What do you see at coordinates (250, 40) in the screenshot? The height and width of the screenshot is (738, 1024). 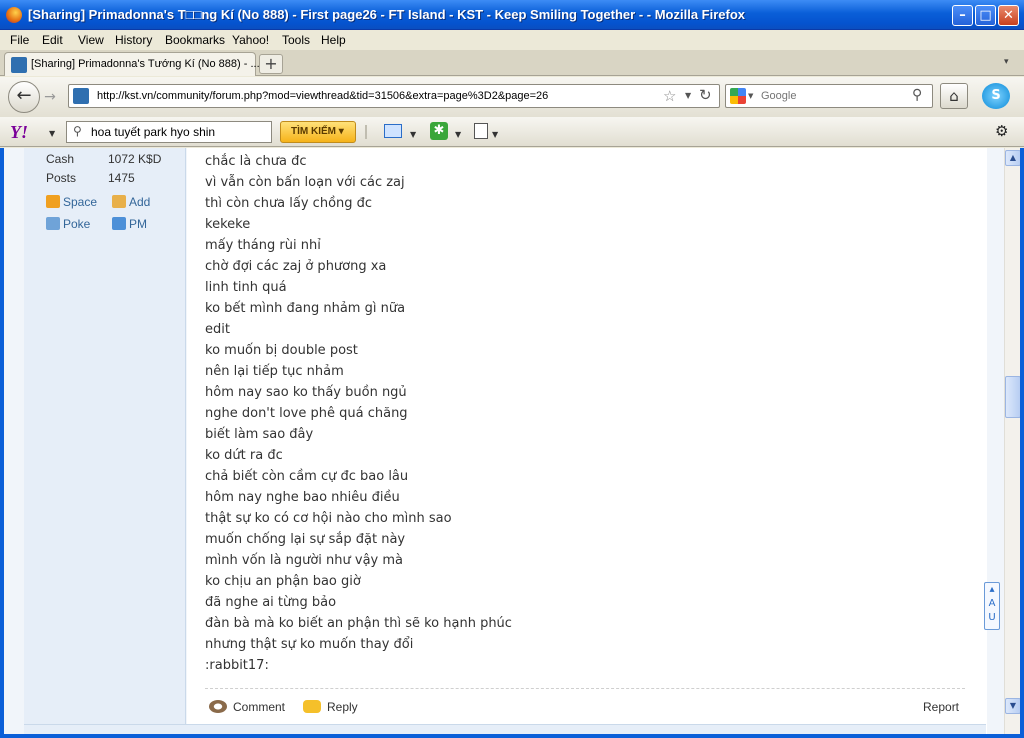 I see `menu-yahoo: Yahoo!` at bounding box center [250, 40].